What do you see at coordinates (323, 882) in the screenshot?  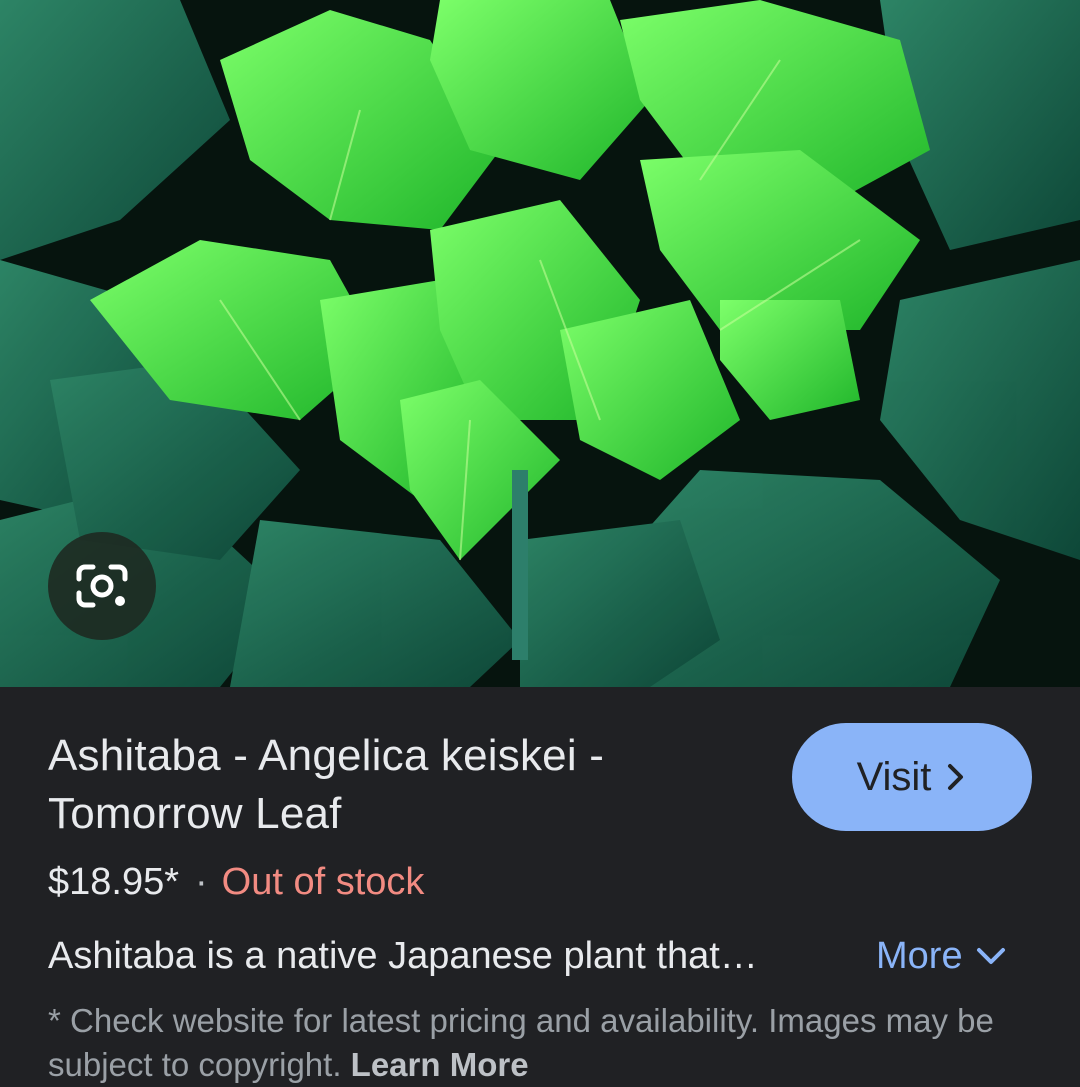 I see `stock-status: Out of stock` at bounding box center [323, 882].